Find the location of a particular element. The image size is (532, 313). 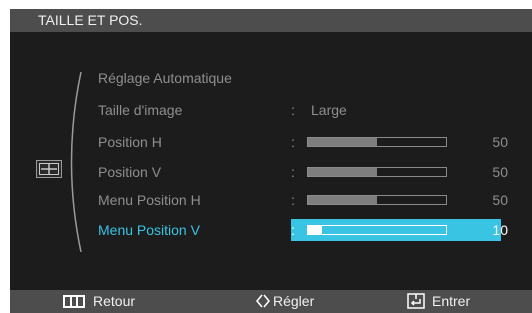

enter-button: Entrer is located at coordinates (467, 301).